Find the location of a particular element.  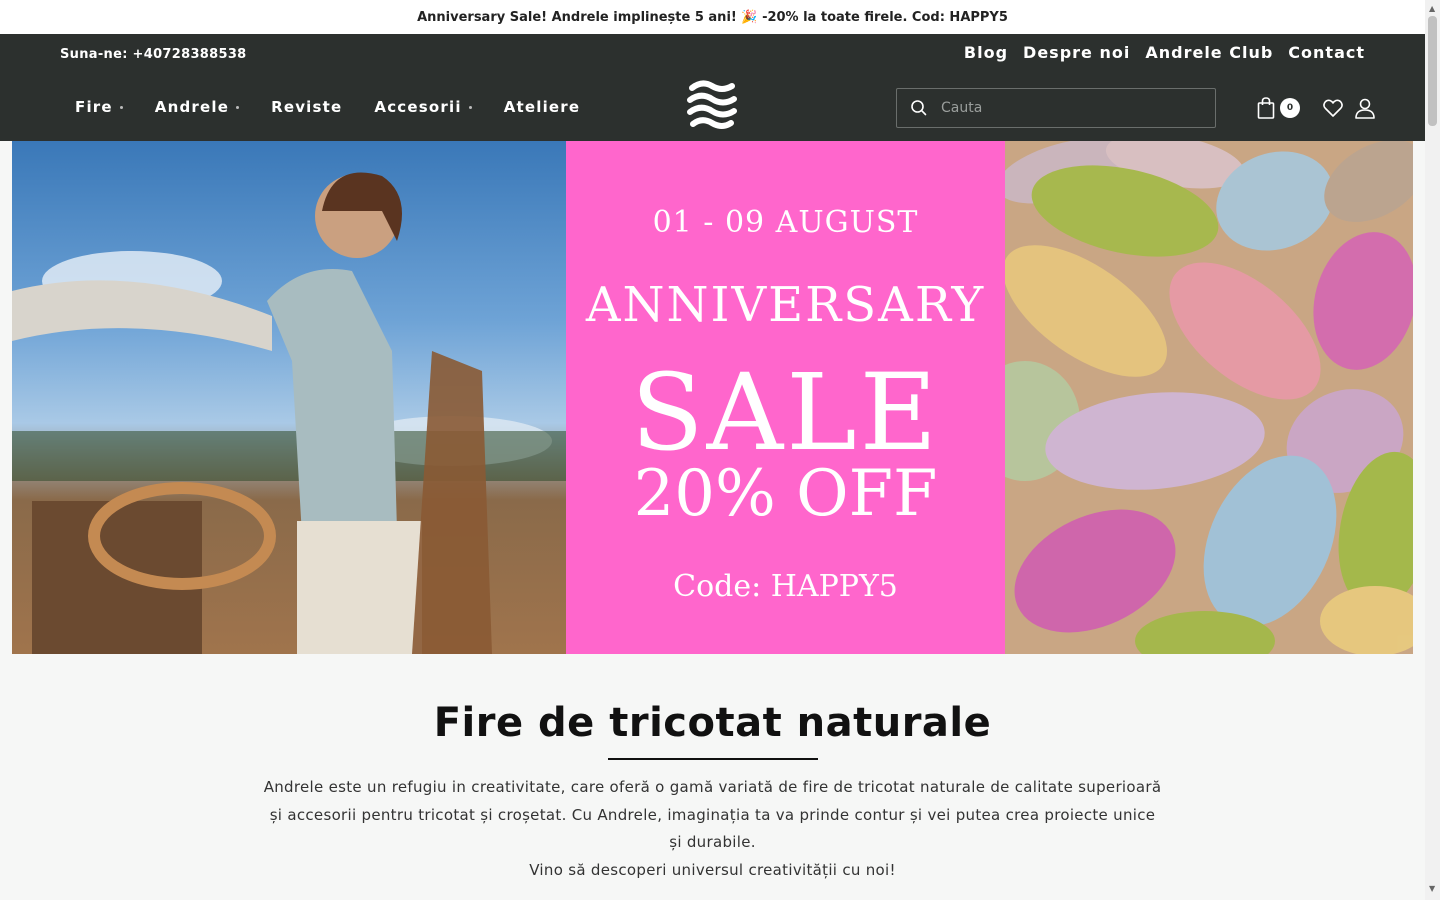

cart-count-badge: 0 is located at coordinates (1290, 108).